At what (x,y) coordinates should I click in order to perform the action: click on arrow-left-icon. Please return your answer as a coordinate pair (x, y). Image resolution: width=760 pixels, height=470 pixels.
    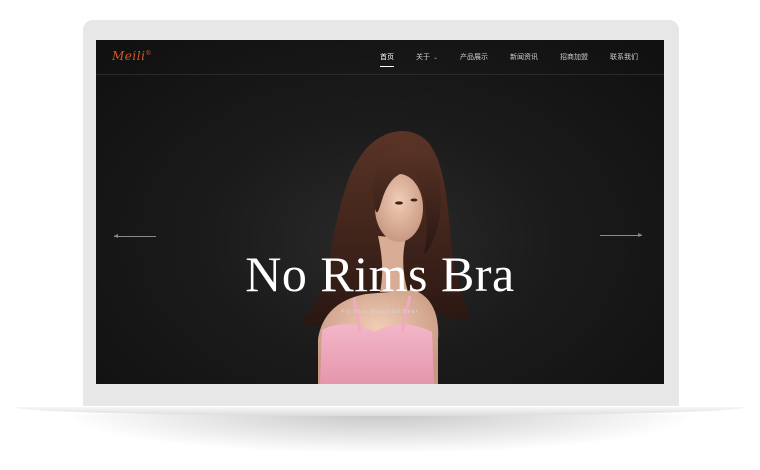
    Looking at the image, I should click on (135, 236).